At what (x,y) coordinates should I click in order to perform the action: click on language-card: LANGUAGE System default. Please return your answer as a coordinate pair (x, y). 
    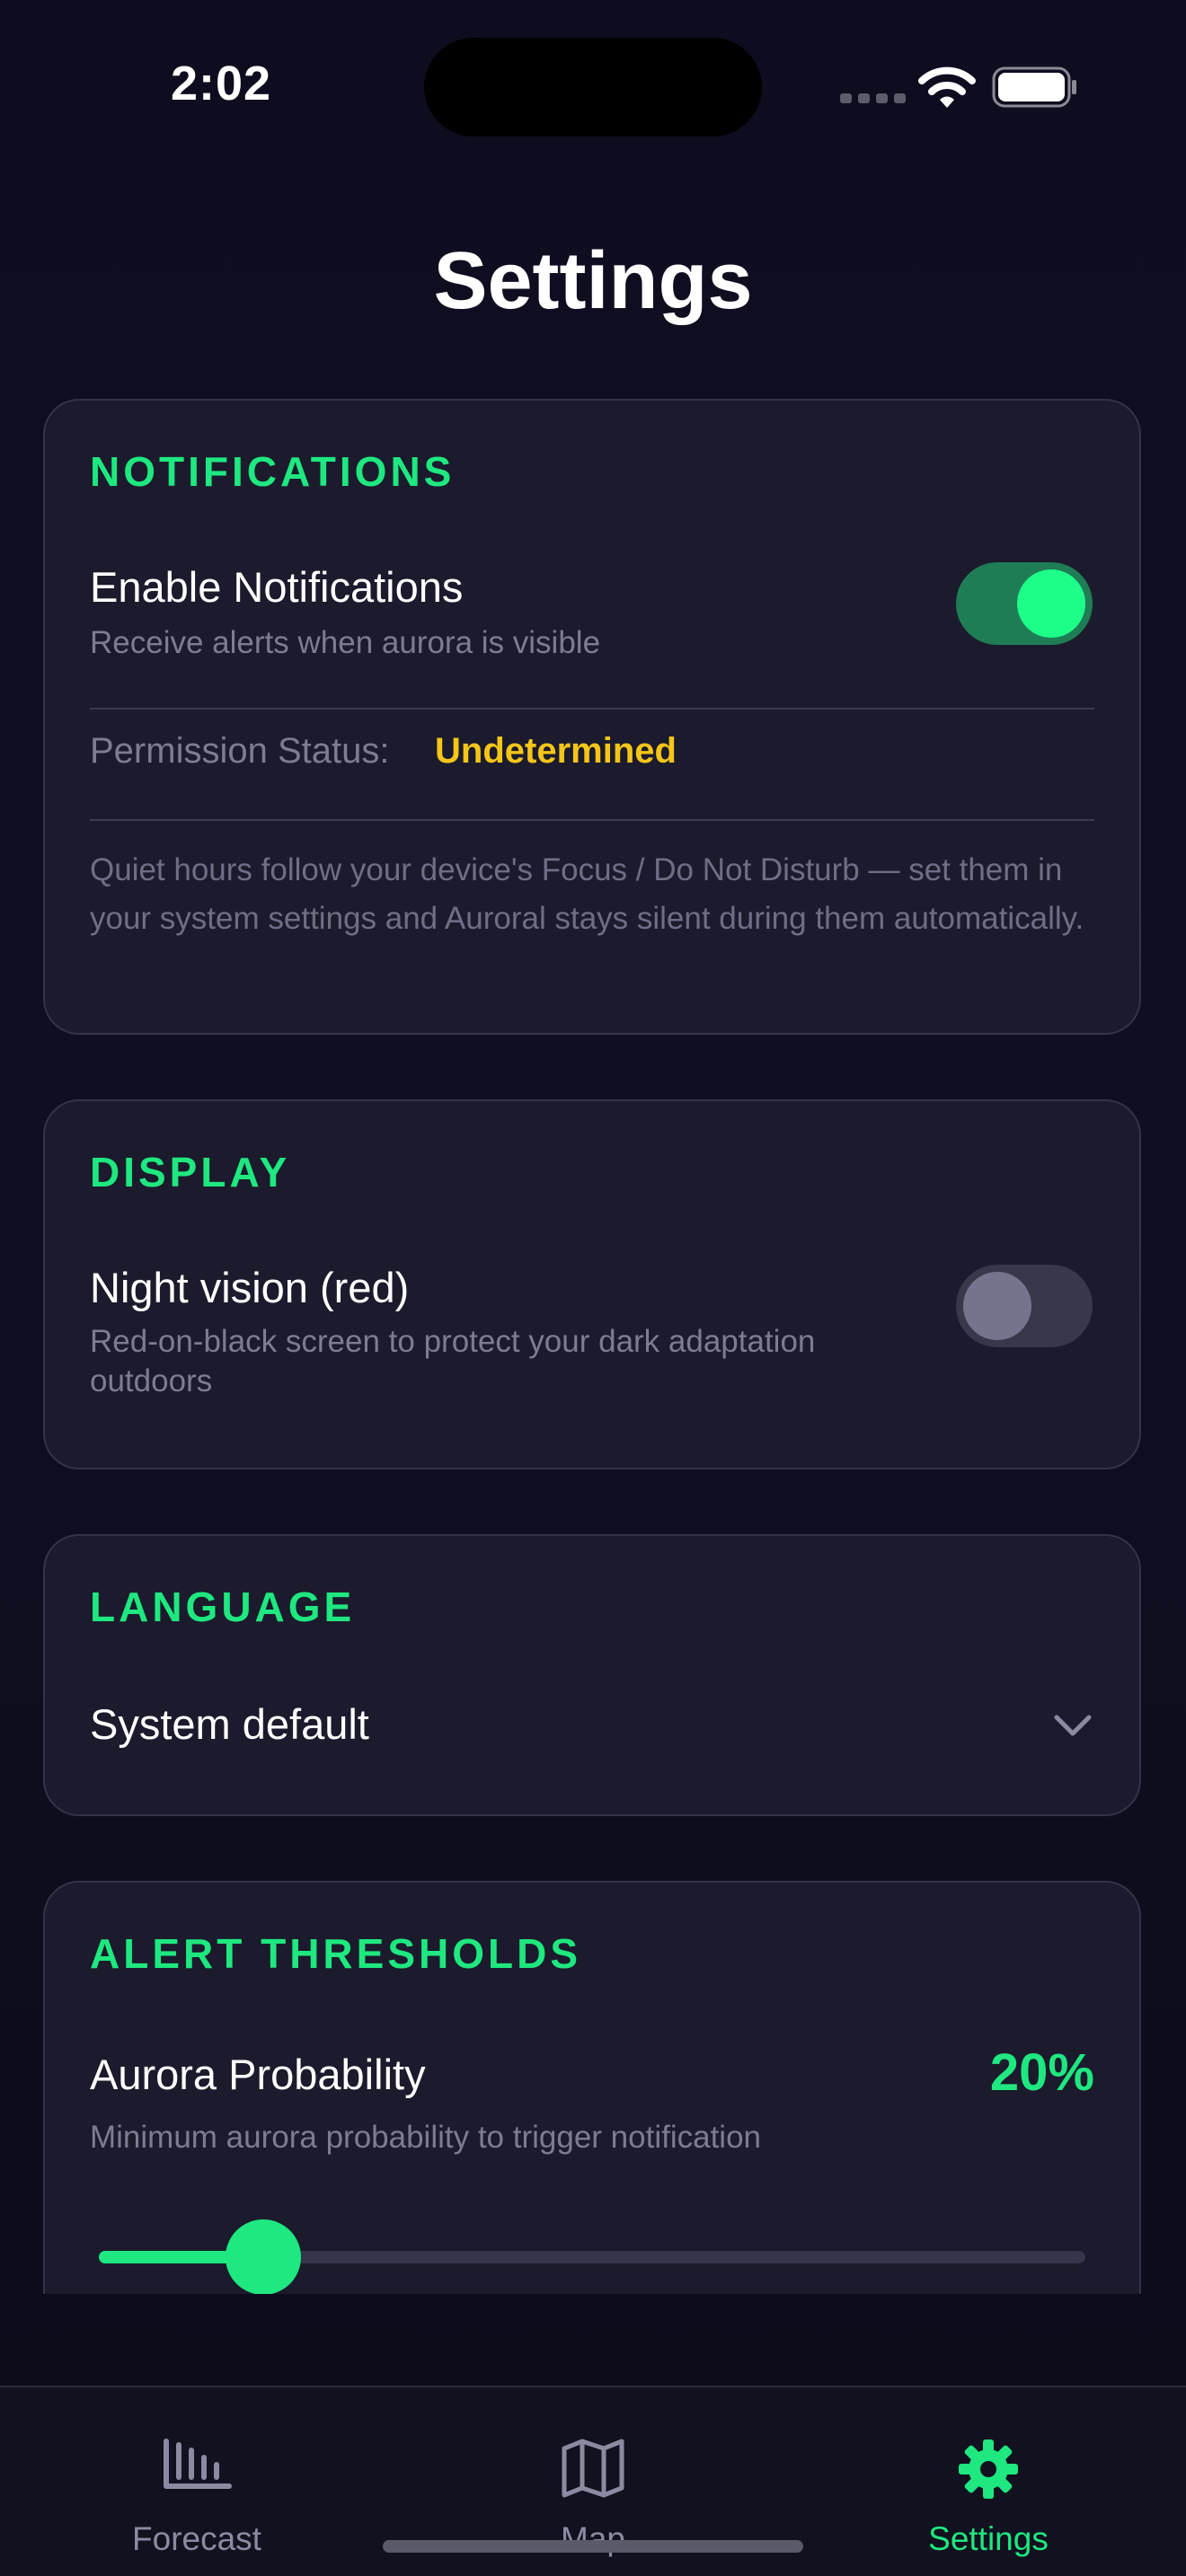
    Looking at the image, I should click on (592, 1675).